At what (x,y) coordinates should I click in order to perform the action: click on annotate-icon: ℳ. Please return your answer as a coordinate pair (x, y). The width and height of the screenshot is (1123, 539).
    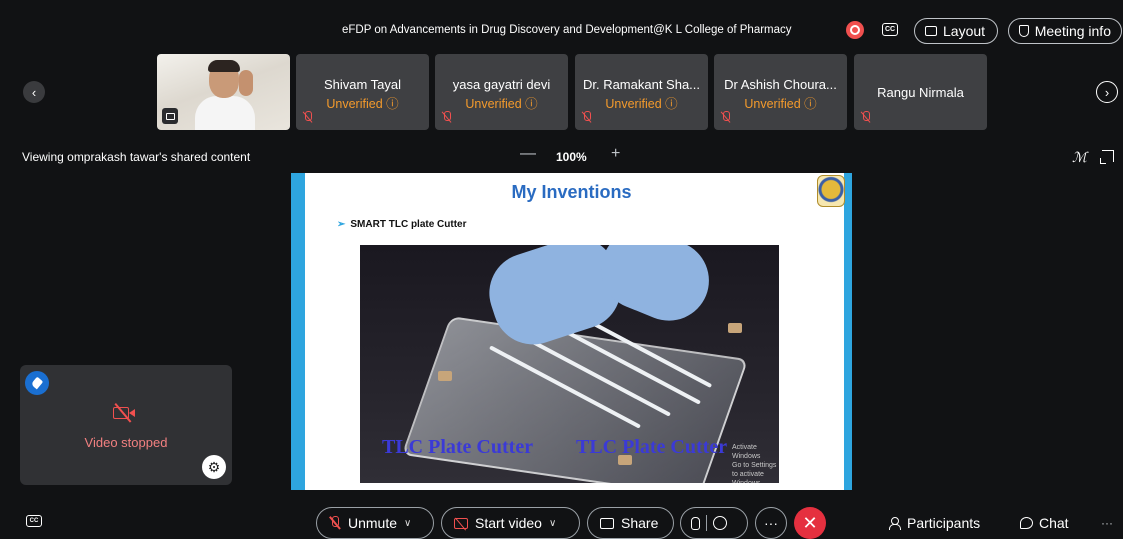
    Looking at the image, I should click on (1079, 157).